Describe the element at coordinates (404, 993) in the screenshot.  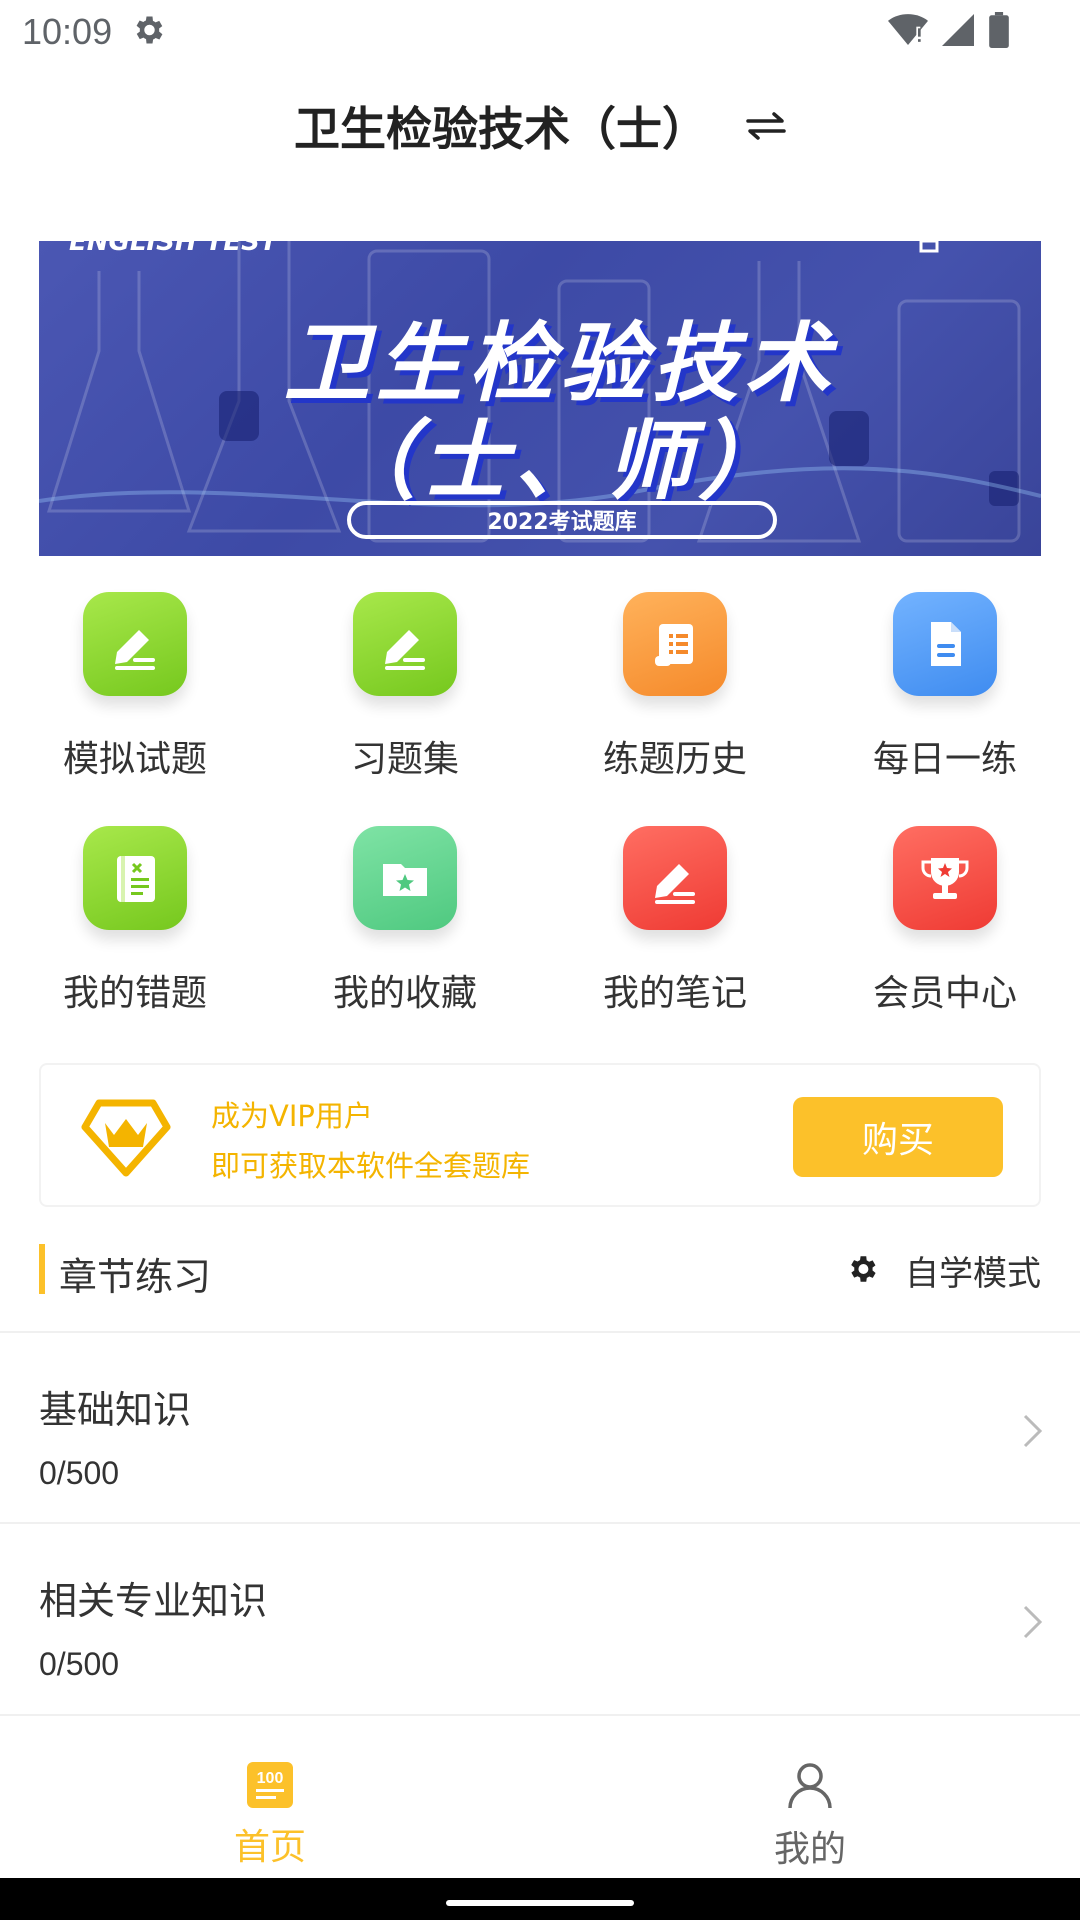
I see `grid-label: 我的收藏` at that location.